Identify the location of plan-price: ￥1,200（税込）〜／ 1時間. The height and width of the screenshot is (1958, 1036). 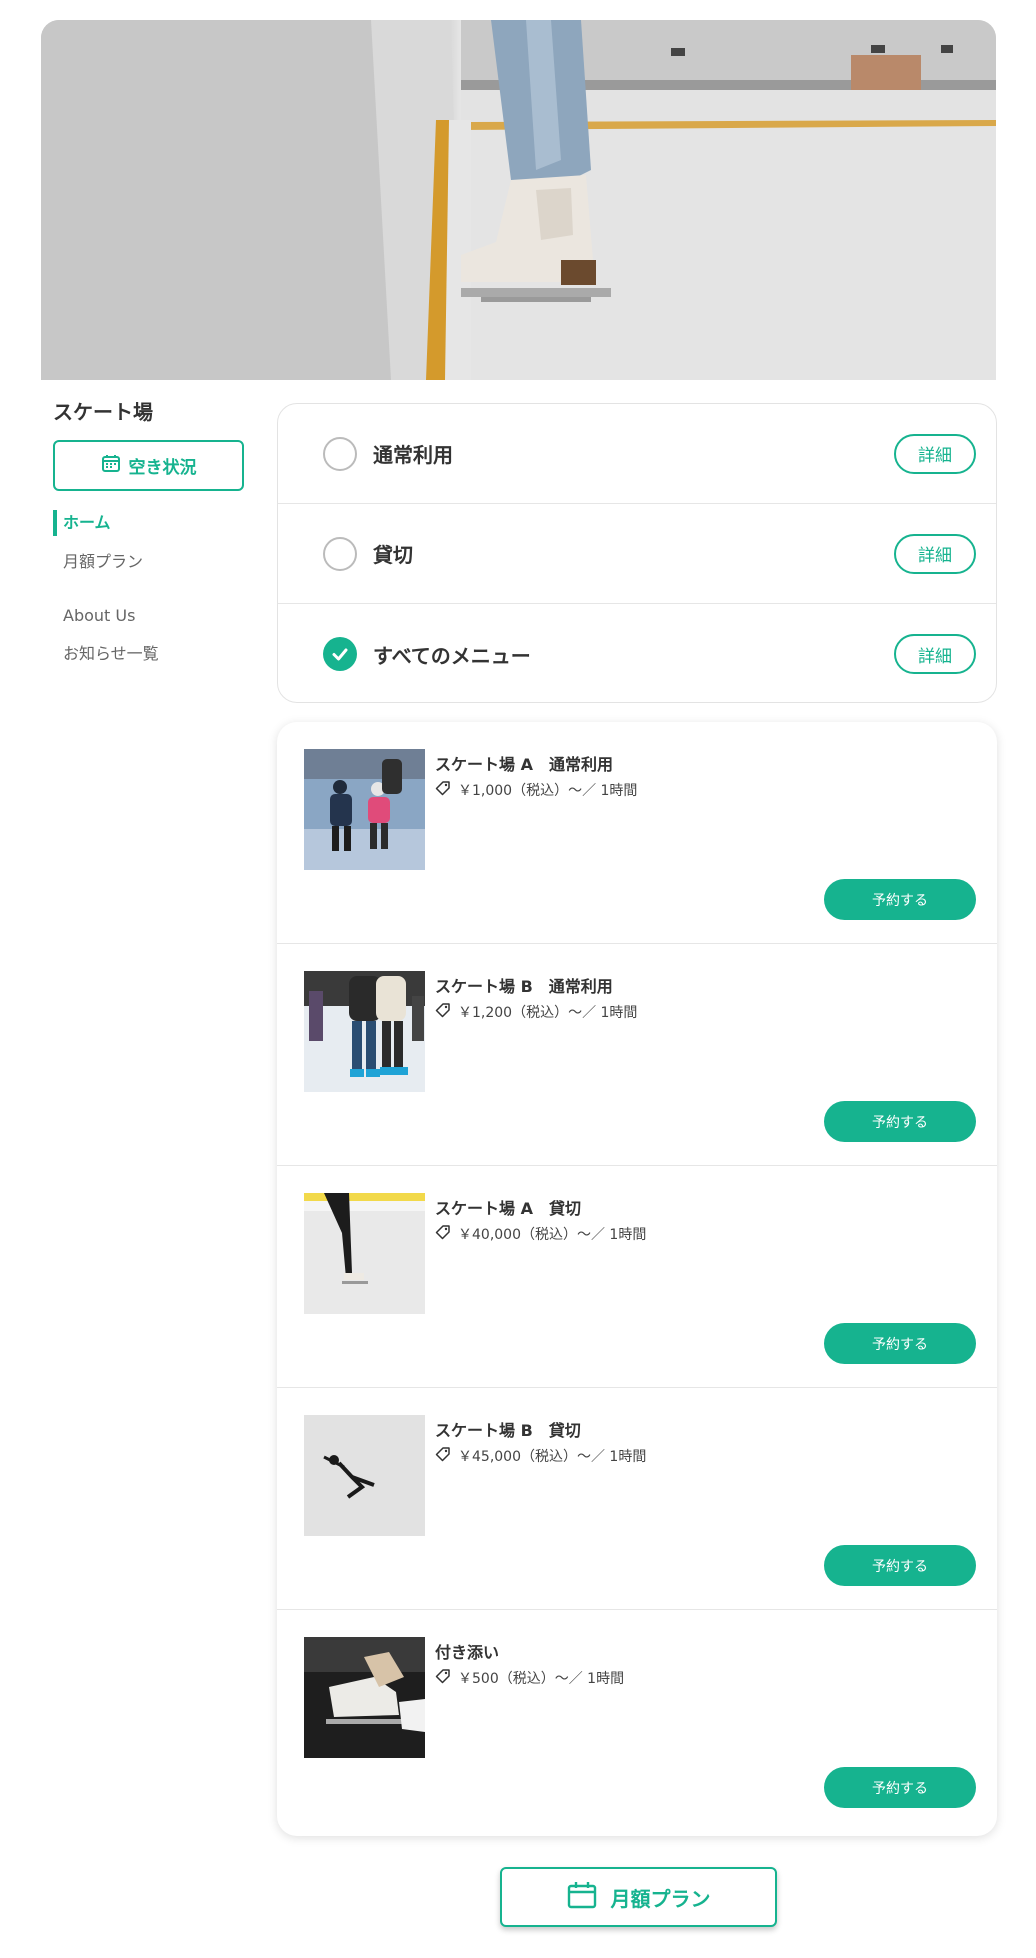
(536, 1012).